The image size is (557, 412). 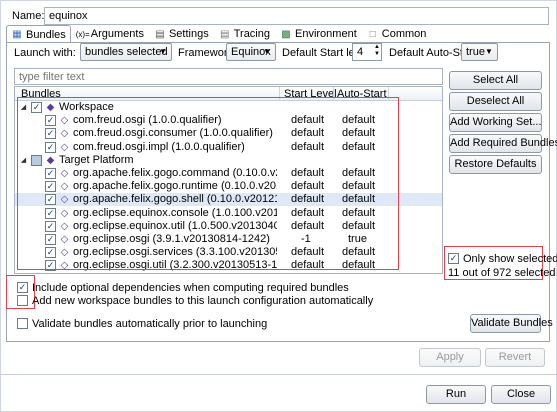 I want to click on name-bar: Name: equinox, so click(x=280, y=16).